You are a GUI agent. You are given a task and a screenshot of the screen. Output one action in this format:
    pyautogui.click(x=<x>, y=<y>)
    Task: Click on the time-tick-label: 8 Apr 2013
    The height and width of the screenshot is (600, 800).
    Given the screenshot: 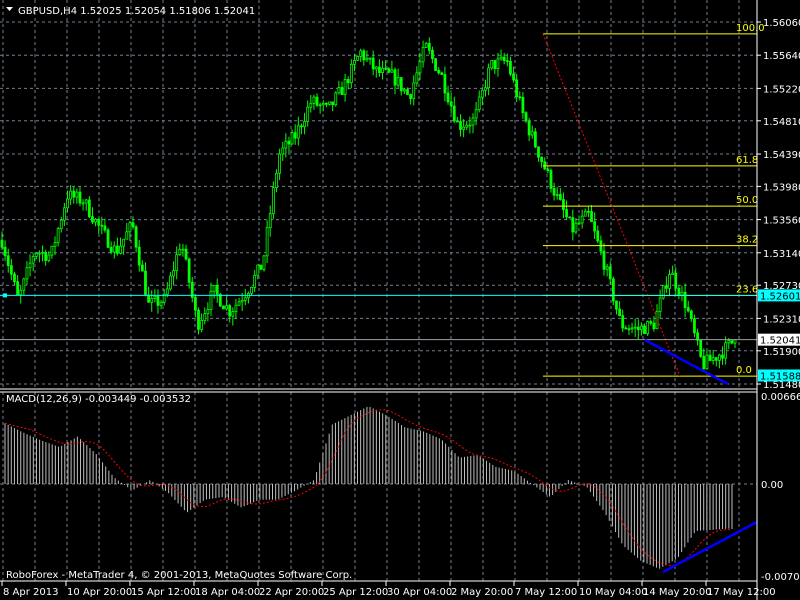 What is the action you would take?
    pyautogui.click(x=30, y=592)
    